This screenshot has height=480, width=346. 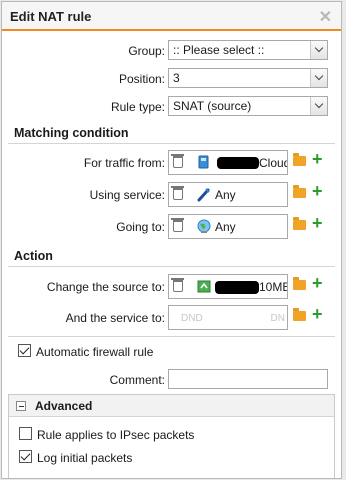 I want to click on advanced-heading: Advanced, so click(x=64, y=406).